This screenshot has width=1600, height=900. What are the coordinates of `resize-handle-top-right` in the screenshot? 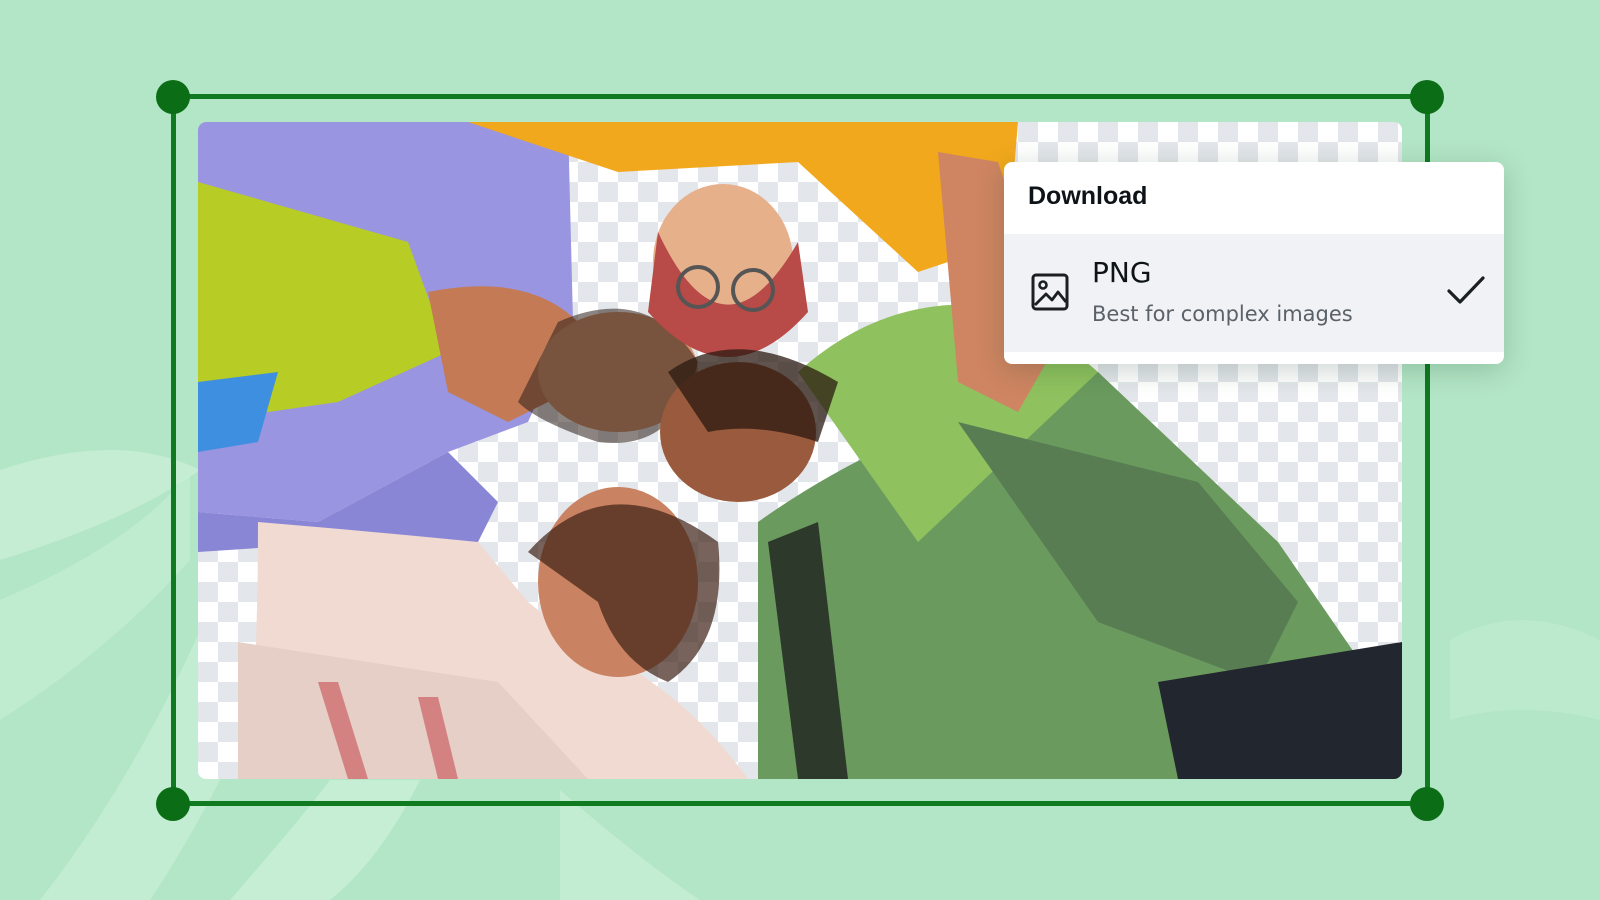 It's located at (1427, 97).